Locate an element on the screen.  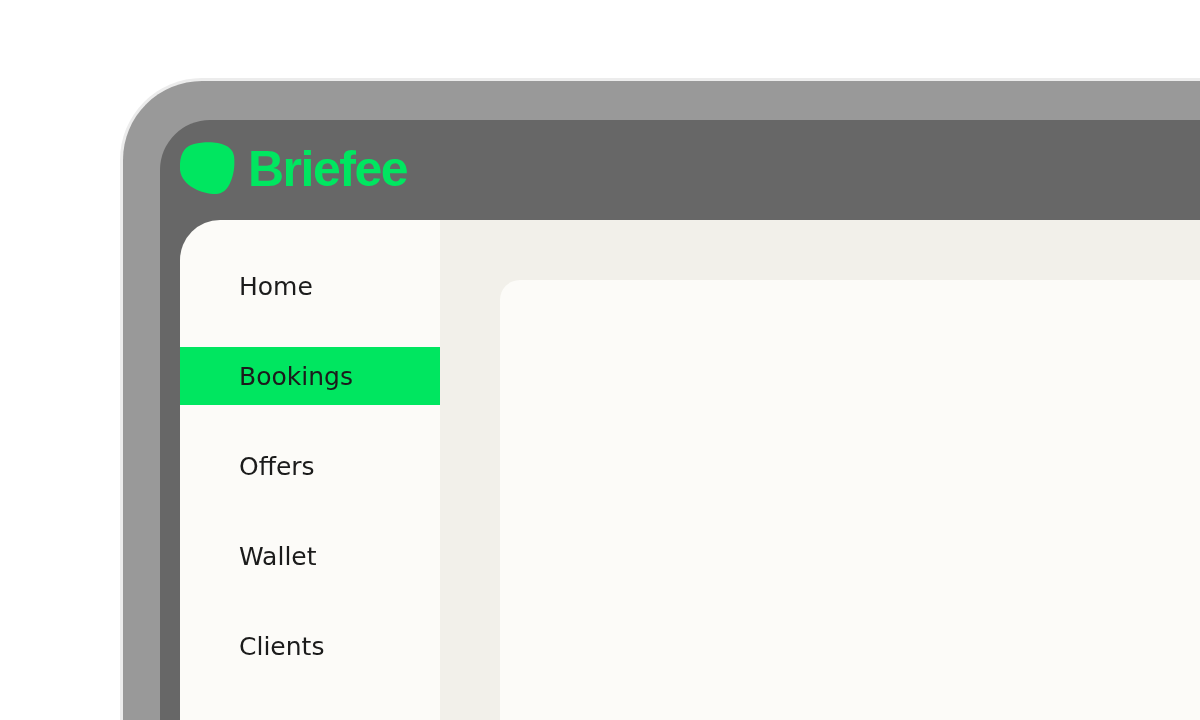
nav-item: Bookings is located at coordinates (310, 376).